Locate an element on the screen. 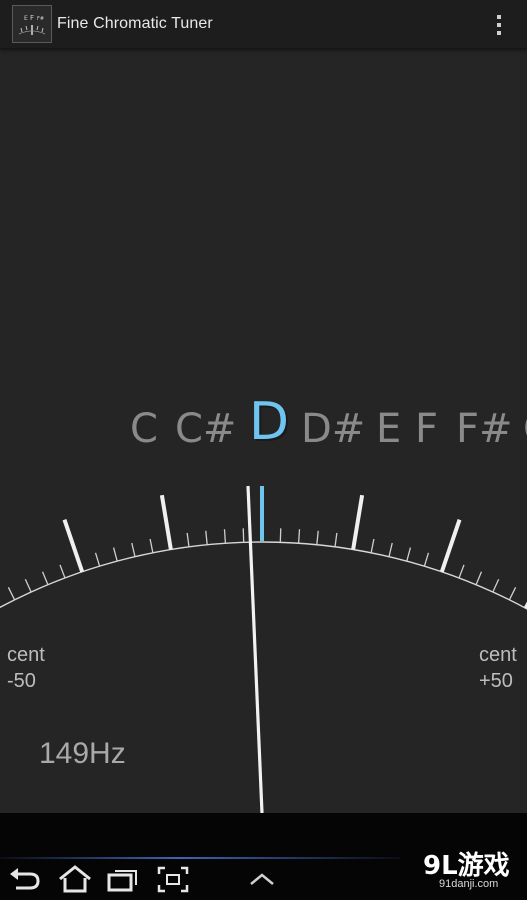 This screenshot has height=900, width=527. note-c-sharp: C# is located at coordinates (206, 429).